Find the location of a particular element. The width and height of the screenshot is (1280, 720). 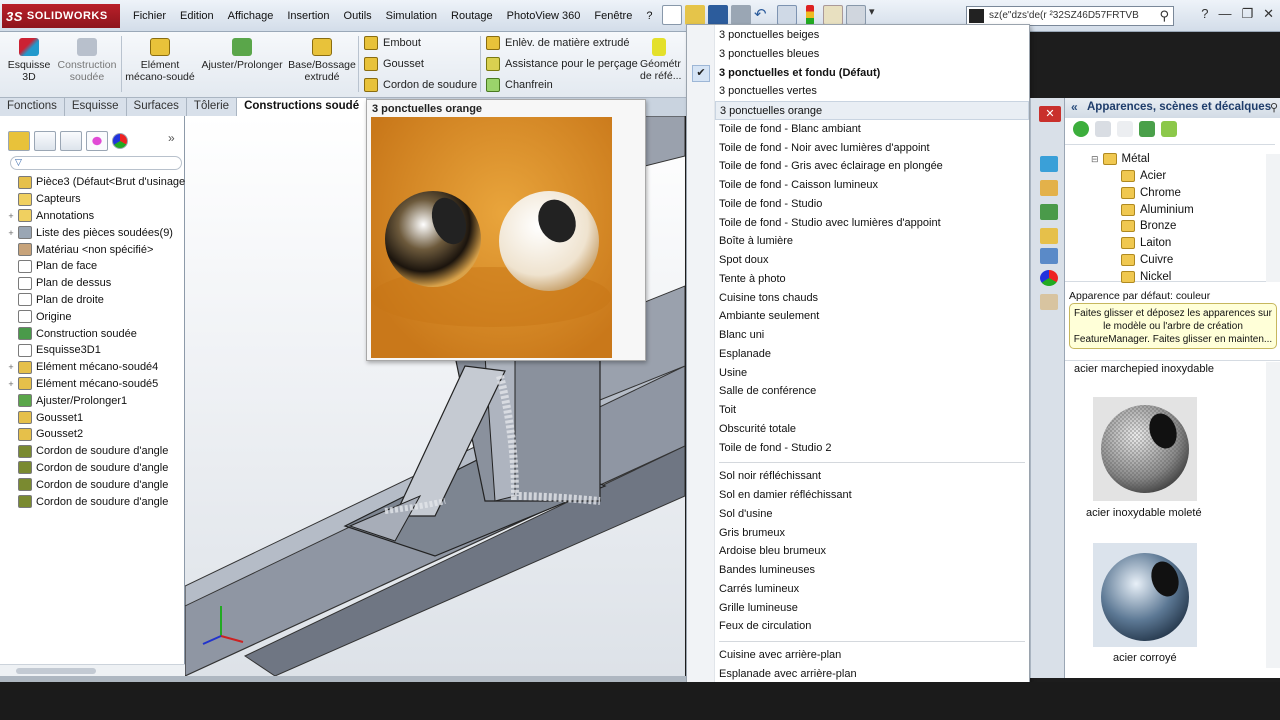

add-folder-icon is located at coordinates (1125, 129).